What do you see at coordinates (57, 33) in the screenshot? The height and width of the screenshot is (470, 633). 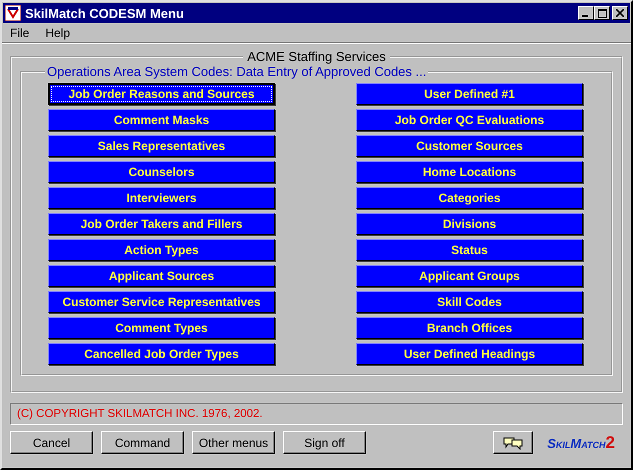 I see `menu-item: Help` at bounding box center [57, 33].